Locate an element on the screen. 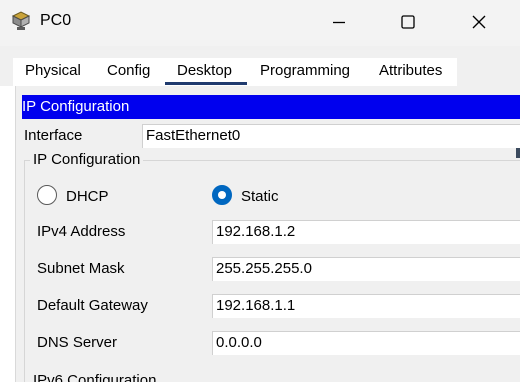 The image size is (520, 382). default-gateway-input: 192.168.1.1 is located at coordinates (366, 306).